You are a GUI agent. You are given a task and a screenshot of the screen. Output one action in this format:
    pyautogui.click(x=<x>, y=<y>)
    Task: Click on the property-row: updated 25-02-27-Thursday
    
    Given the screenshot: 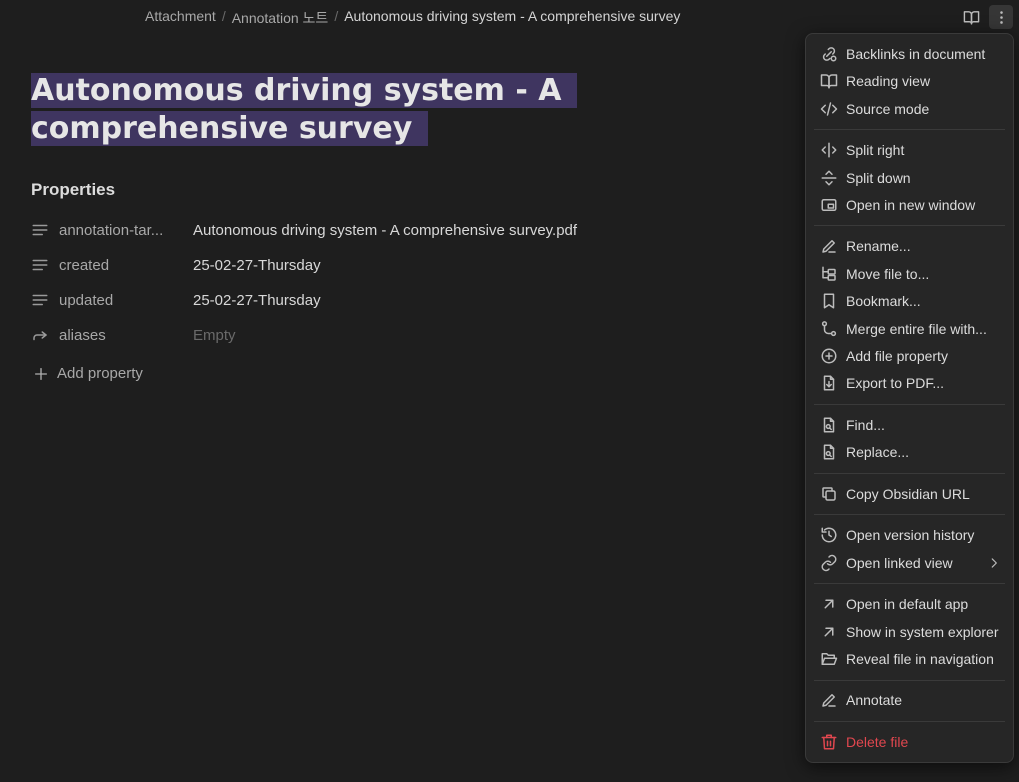 What is the action you would take?
    pyautogui.click(x=176, y=300)
    